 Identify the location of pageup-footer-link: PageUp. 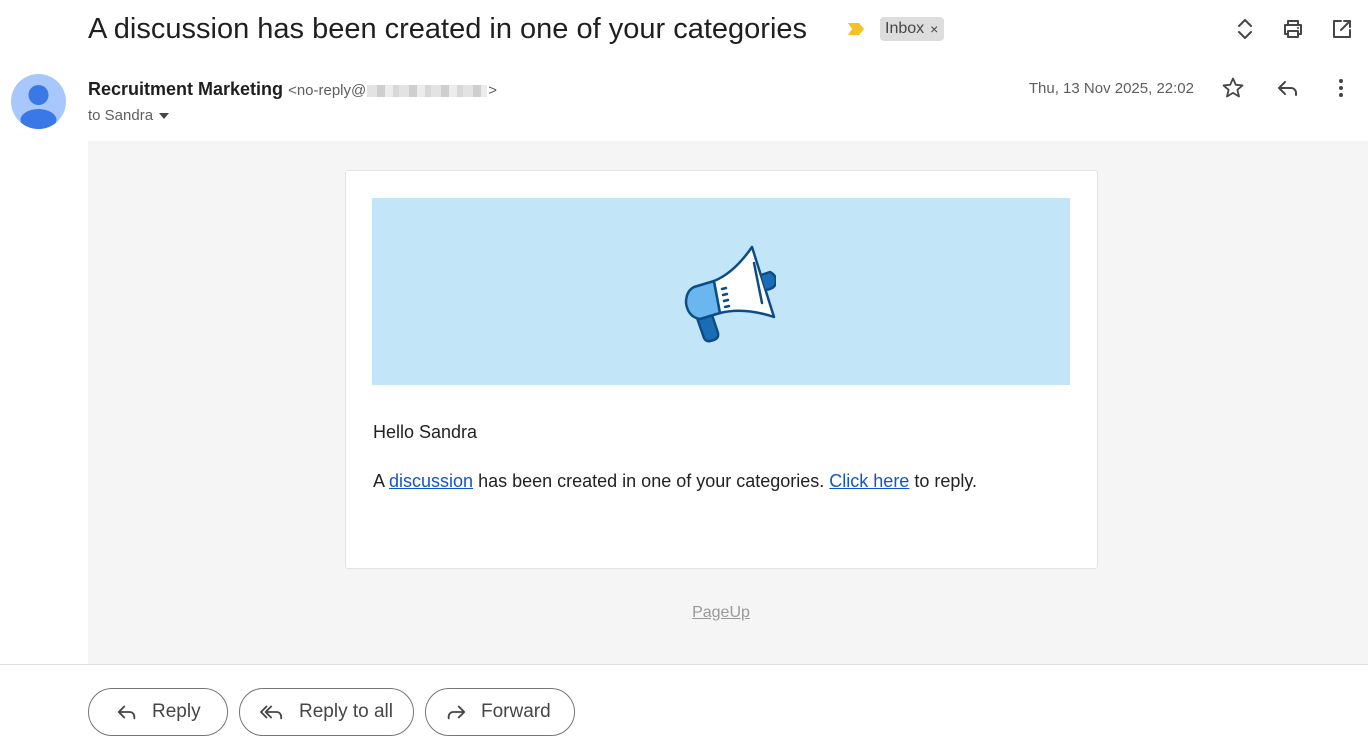
(721, 613).